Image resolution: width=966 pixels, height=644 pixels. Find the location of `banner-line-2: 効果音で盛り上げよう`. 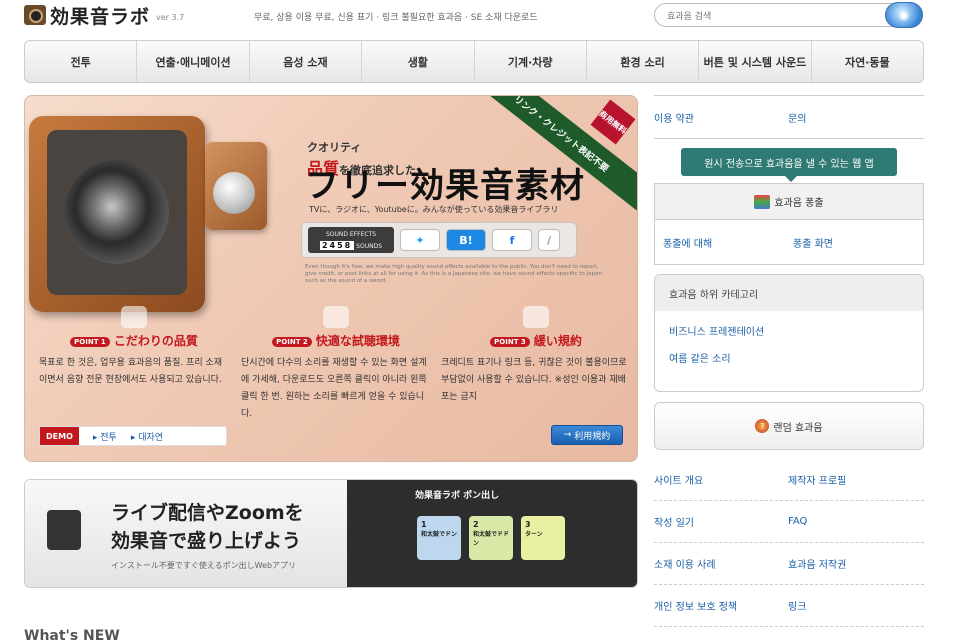

banner-line-2: 効果音で盛り上げよう is located at coordinates (206, 541).